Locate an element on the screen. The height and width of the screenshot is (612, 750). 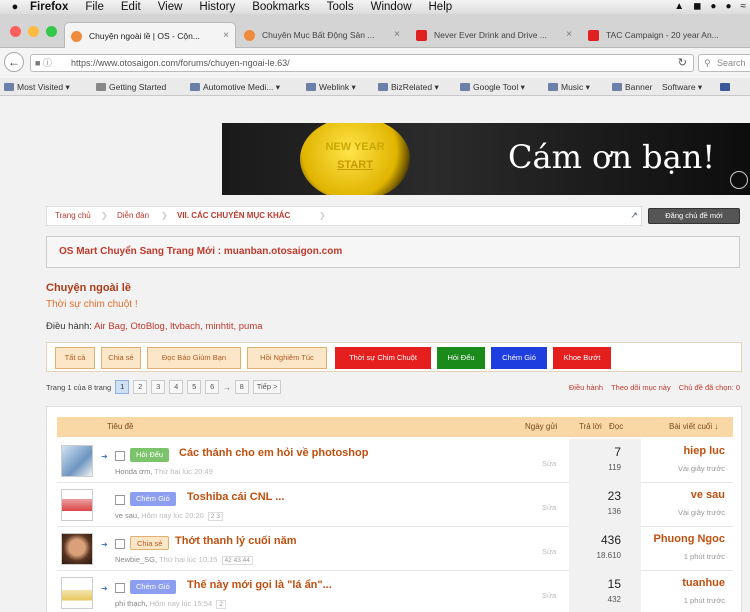
zoom-window-button is located at coordinates (51, 31).